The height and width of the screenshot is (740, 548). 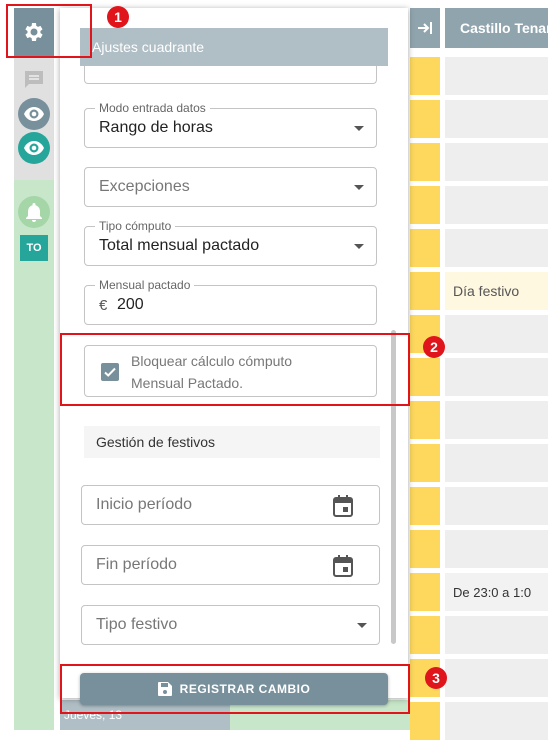 What do you see at coordinates (434, 347) in the screenshot?
I see `annotation-badge-2: 2` at bounding box center [434, 347].